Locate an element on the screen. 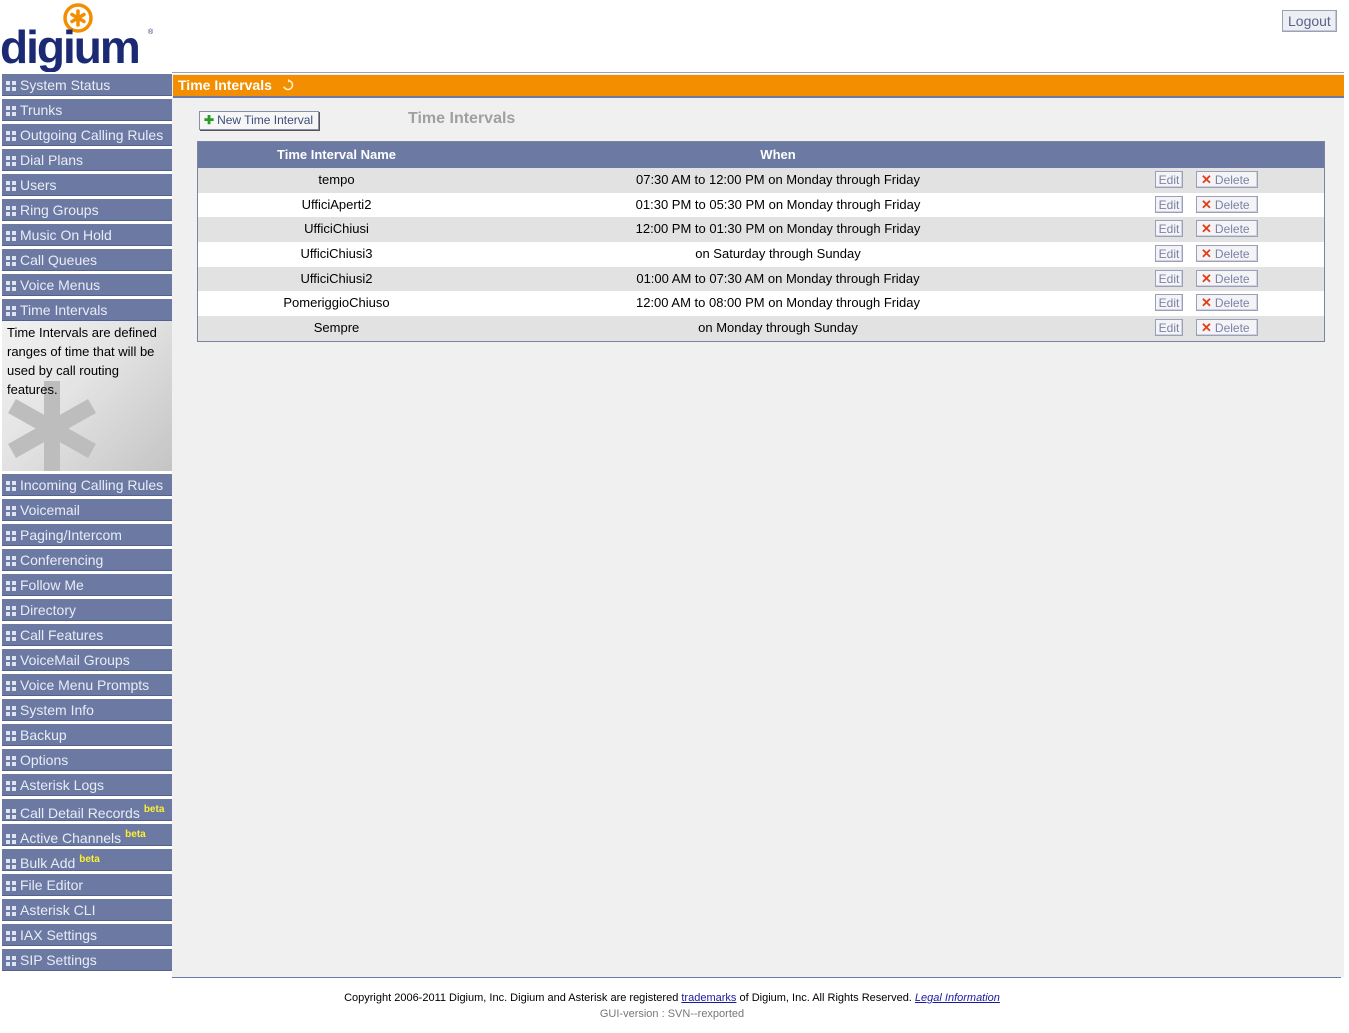 Image resolution: width=1349 pixels, height=1033 pixels. sidebar-item-voice-menu-prompts: Voice Menu Prompts is located at coordinates (87, 685).